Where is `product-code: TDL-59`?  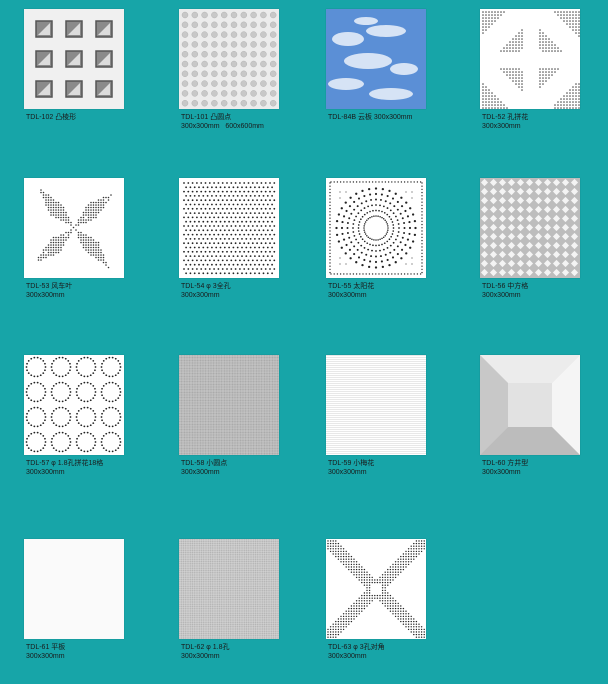 product-code: TDL-59 is located at coordinates (340, 463).